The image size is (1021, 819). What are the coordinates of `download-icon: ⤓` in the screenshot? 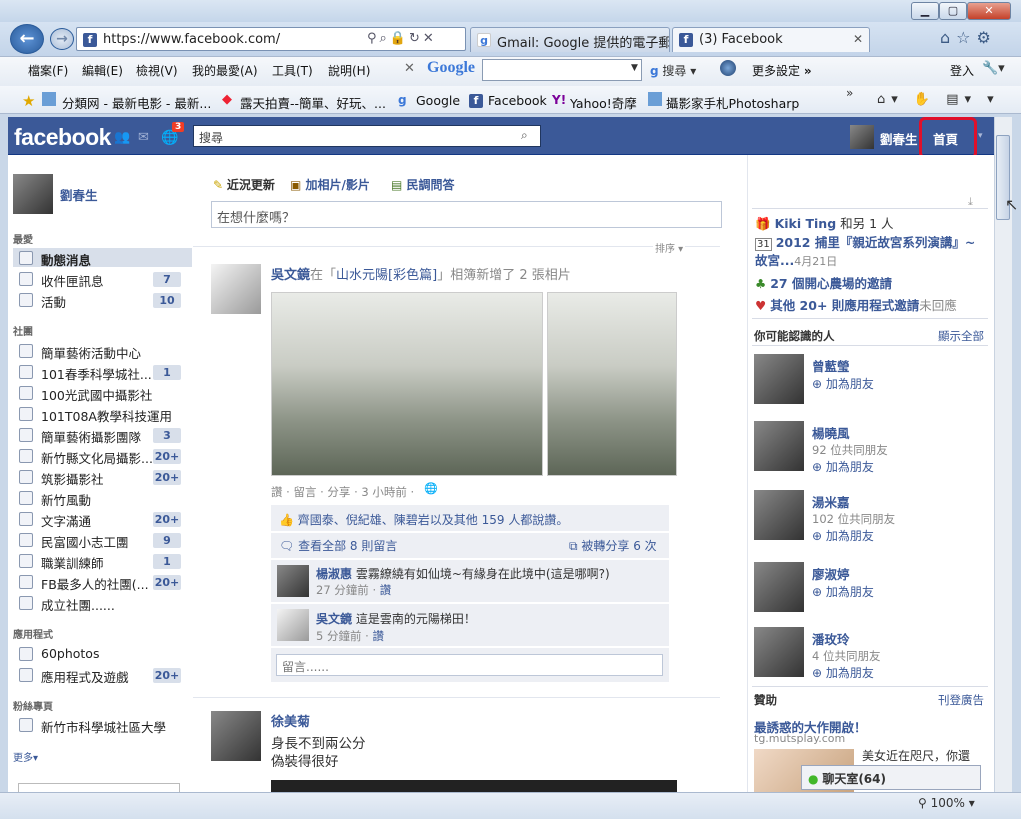 It's located at (970, 202).